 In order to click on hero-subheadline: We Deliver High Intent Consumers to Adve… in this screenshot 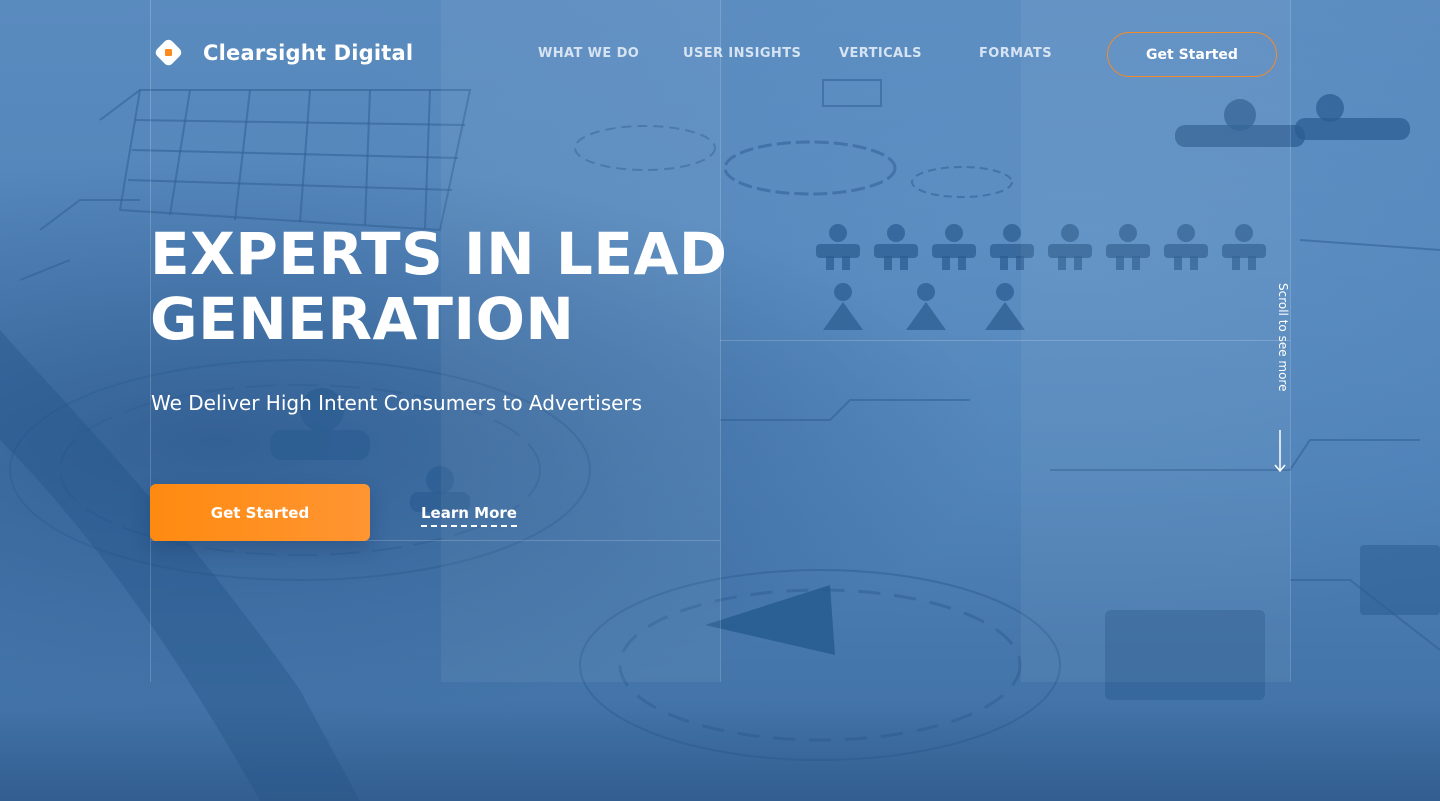, I will do `click(397, 403)`.